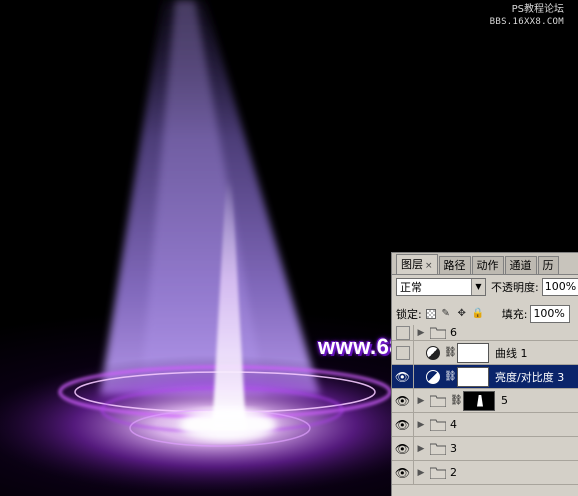 Image resolution: width=578 pixels, height=496 pixels. Describe the element at coordinates (446, 314) in the screenshot. I see `lock-brush-icon: ✎` at that location.